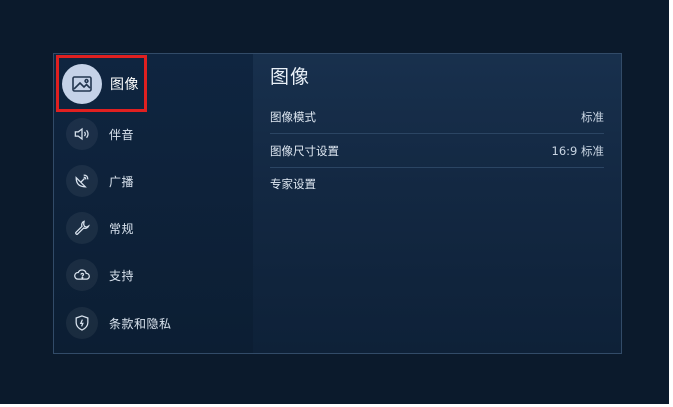 The width and height of the screenshot is (673, 407). Describe the element at coordinates (153, 275) in the screenshot. I see `sidebar-item-support: 支持` at that location.